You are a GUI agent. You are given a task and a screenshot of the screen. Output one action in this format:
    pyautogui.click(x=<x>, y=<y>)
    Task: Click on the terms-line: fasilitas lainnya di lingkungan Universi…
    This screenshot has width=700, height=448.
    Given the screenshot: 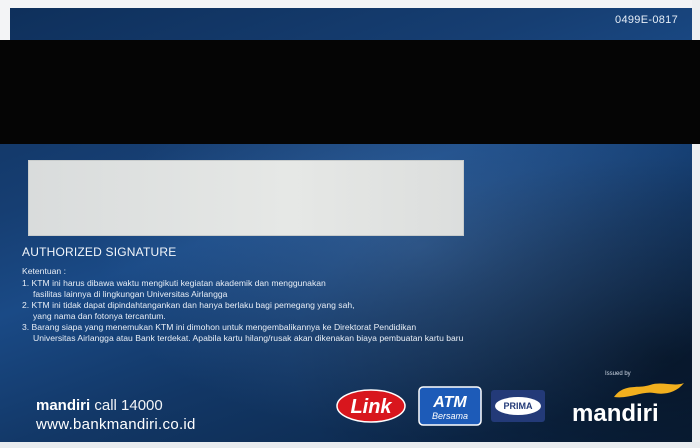 What is the action you would take?
    pyautogui.click(x=130, y=294)
    